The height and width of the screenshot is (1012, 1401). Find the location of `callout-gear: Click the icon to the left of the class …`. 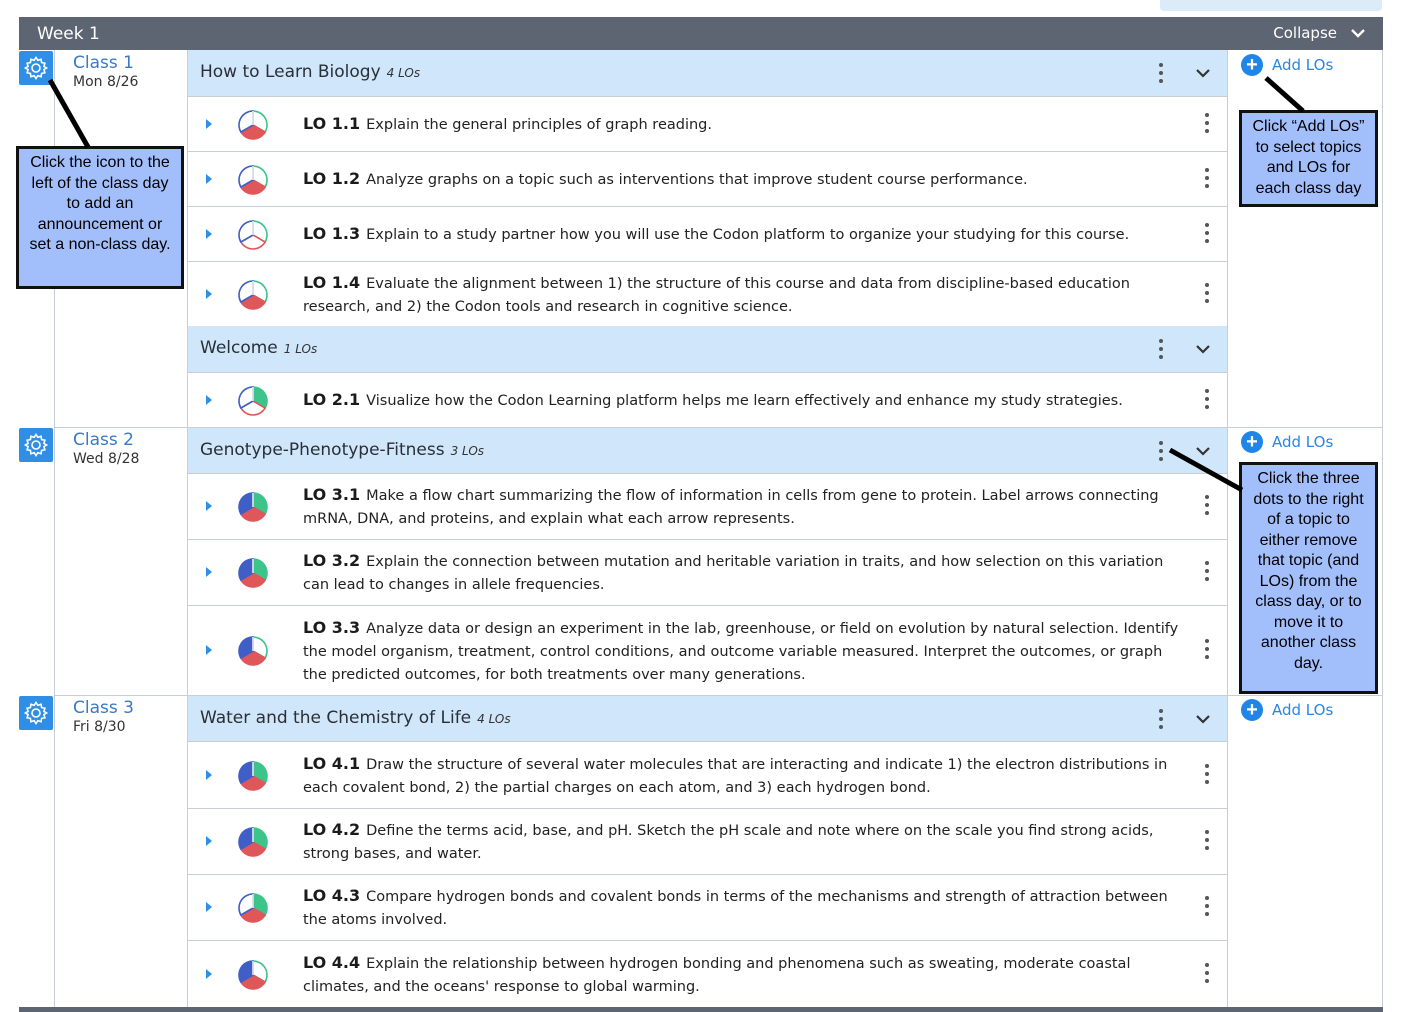

callout-gear: Click the icon to the left of the class … is located at coordinates (100, 217).